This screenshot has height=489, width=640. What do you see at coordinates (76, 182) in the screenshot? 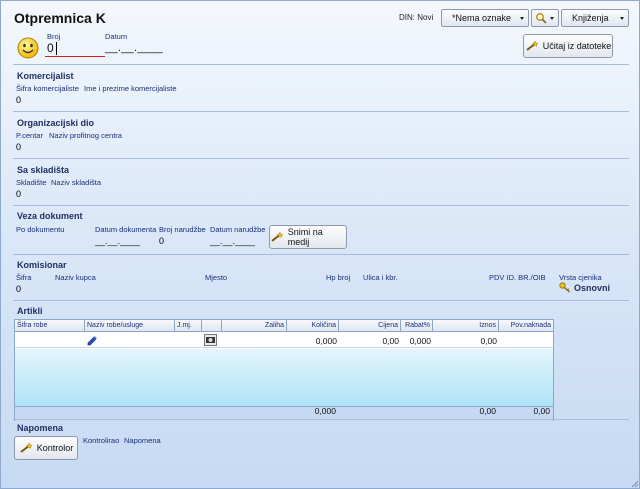
I see `naziv-skladista-label: Naziv skladišta` at bounding box center [76, 182].